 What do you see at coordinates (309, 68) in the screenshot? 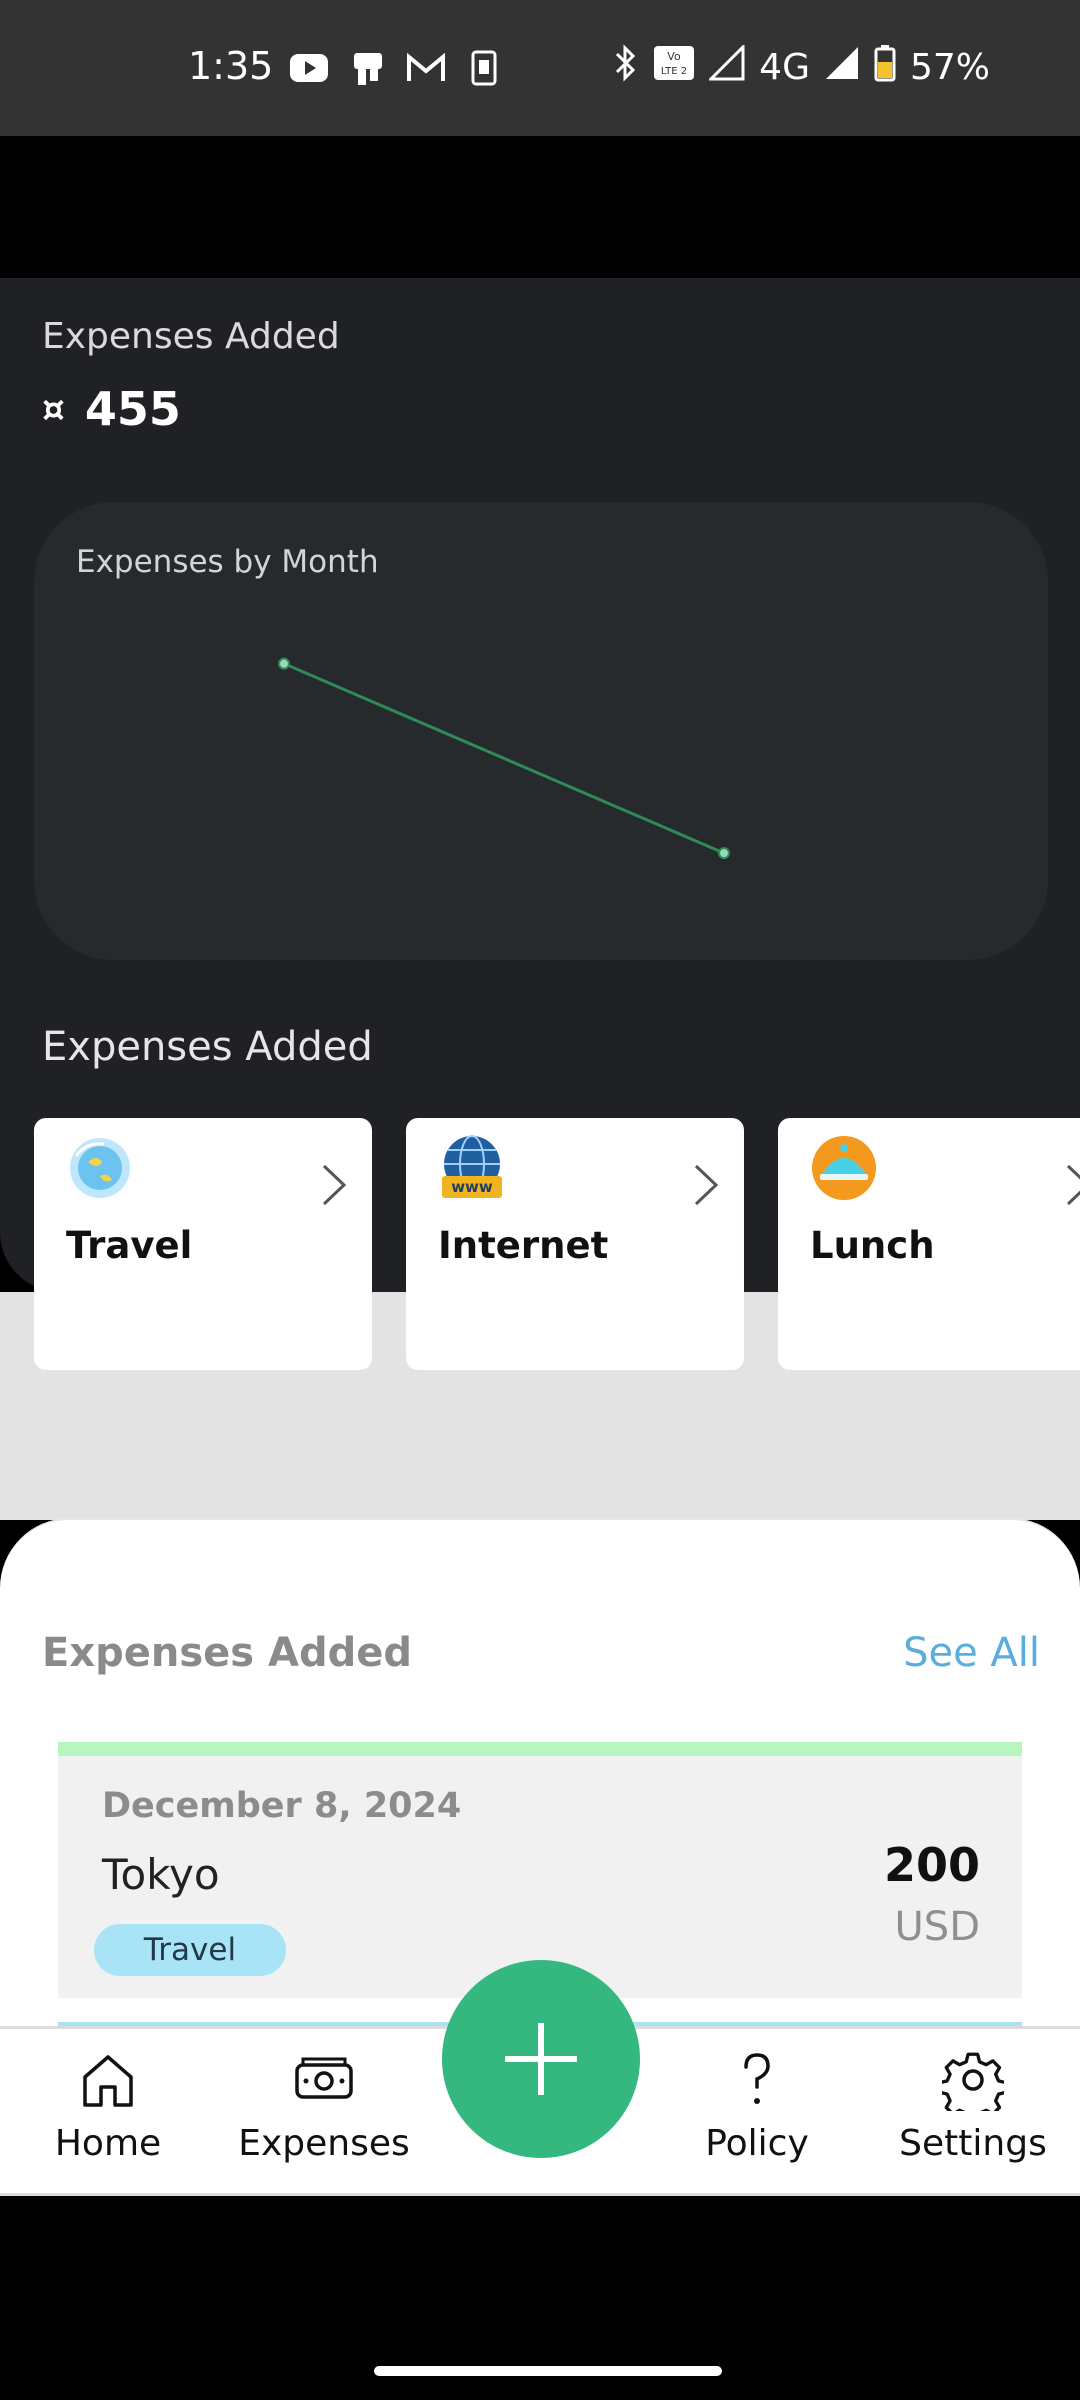
I see `youtube-icon` at bounding box center [309, 68].